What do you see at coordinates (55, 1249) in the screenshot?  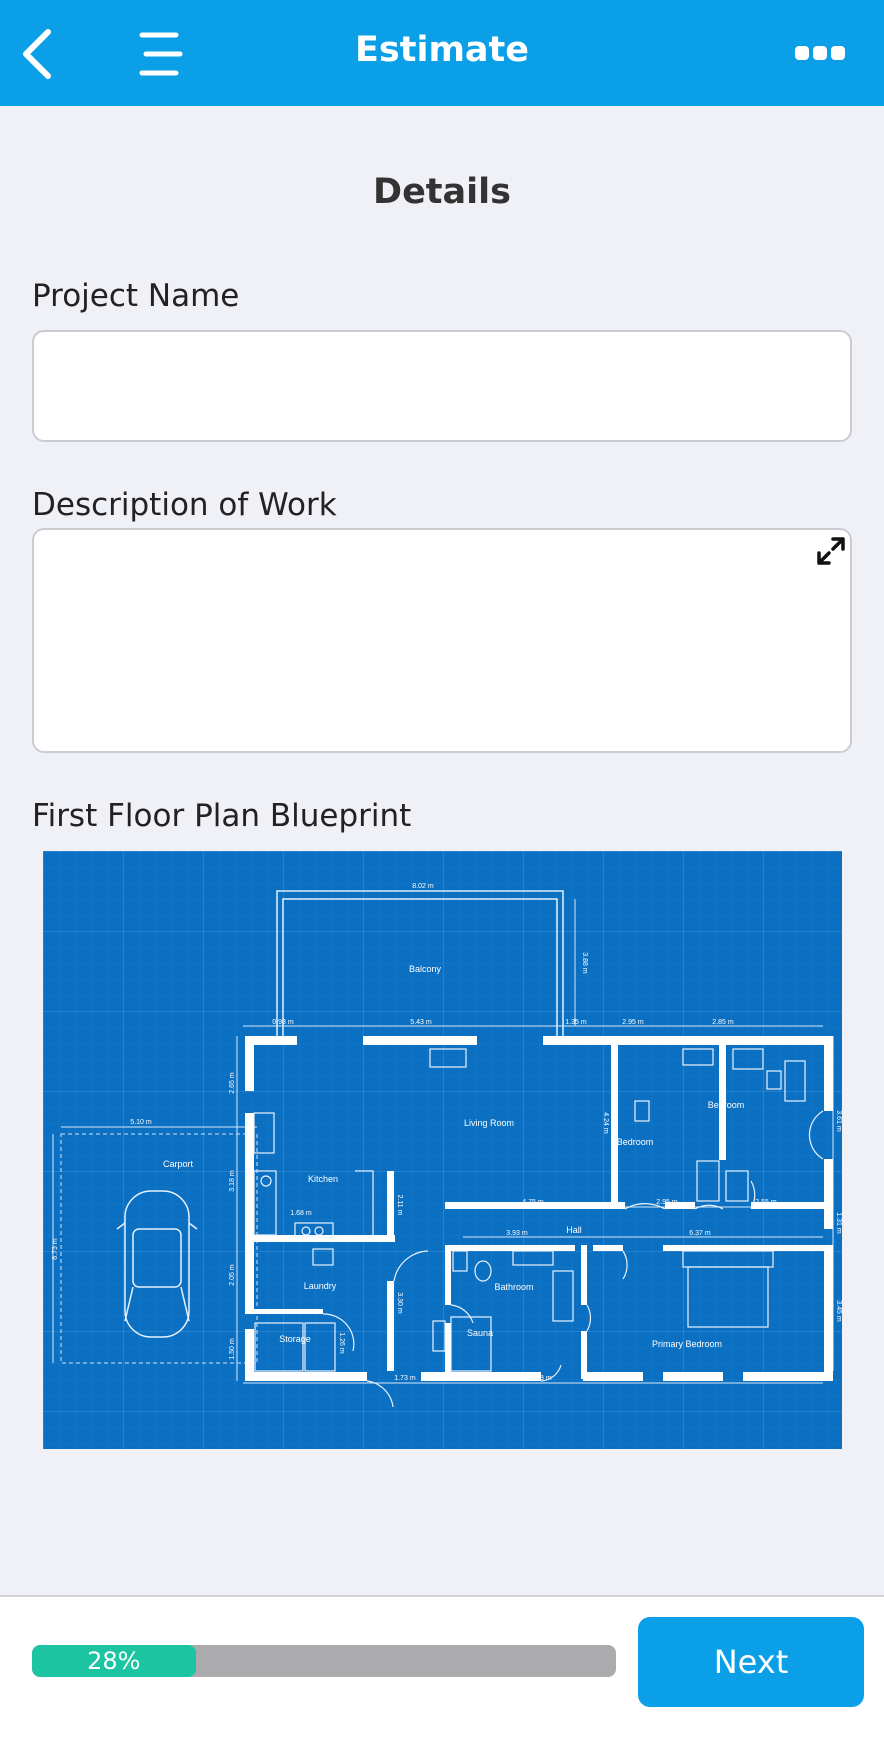 I see `dim-label: 6.73 m` at bounding box center [55, 1249].